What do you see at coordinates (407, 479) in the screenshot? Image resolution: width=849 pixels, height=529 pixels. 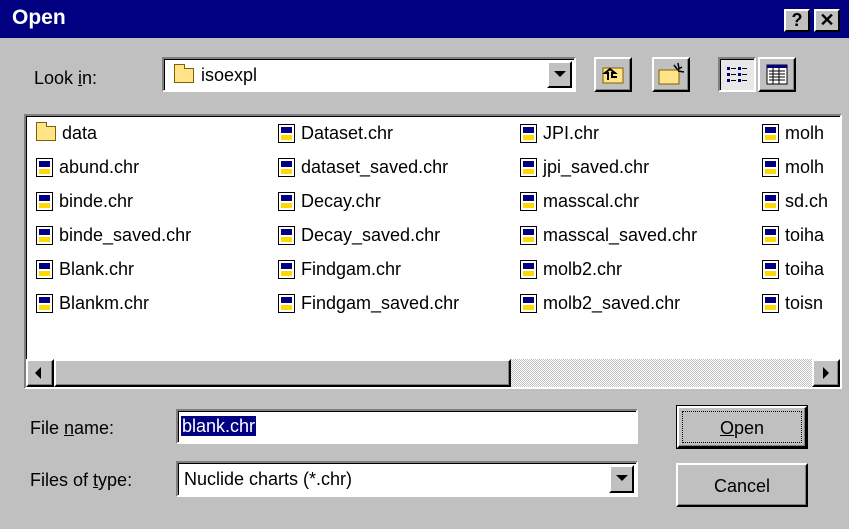 I see `files-of-type-select: Nuclide charts (*.chr)` at bounding box center [407, 479].